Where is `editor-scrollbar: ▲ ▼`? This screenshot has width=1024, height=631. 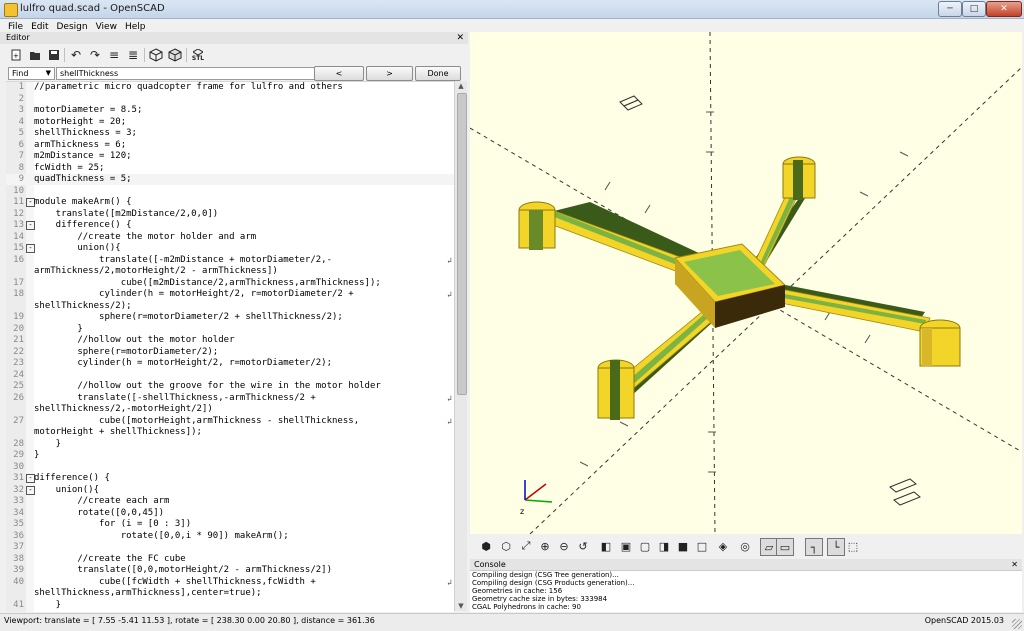 editor-scrollbar: ▲ ▼ is located at coordinates (460, 346).